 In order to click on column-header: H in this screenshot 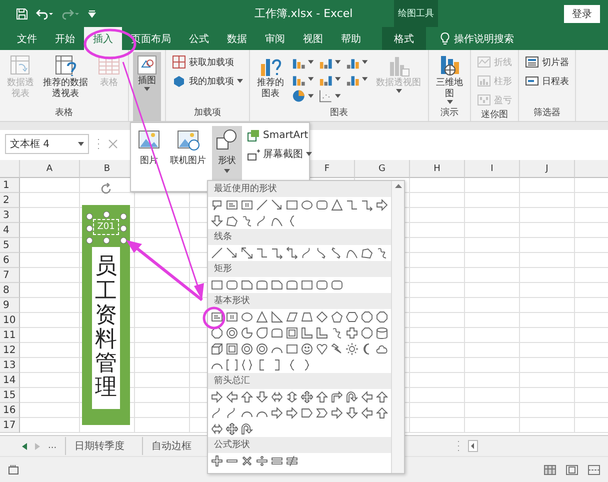, I will do `click(437, 169)`.